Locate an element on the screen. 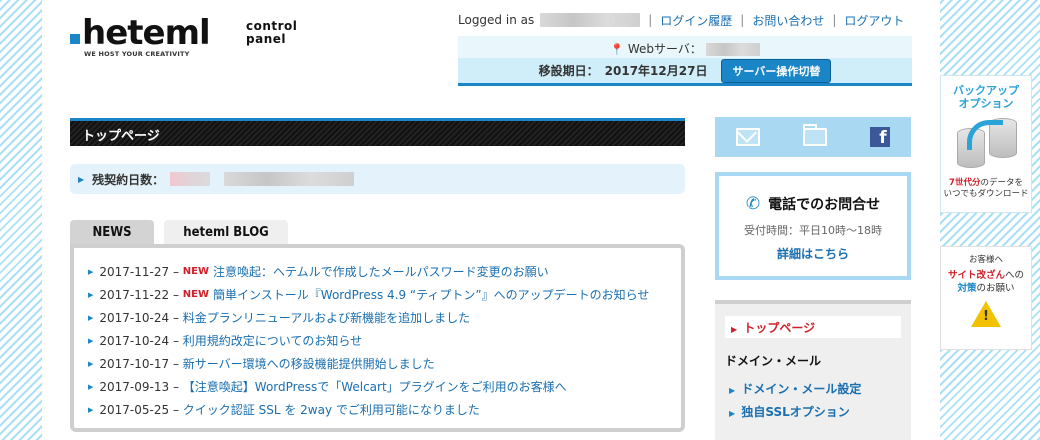  backup-text: 7世代分のデータを いつでもダウンロード is located at coordinates (986, 189).